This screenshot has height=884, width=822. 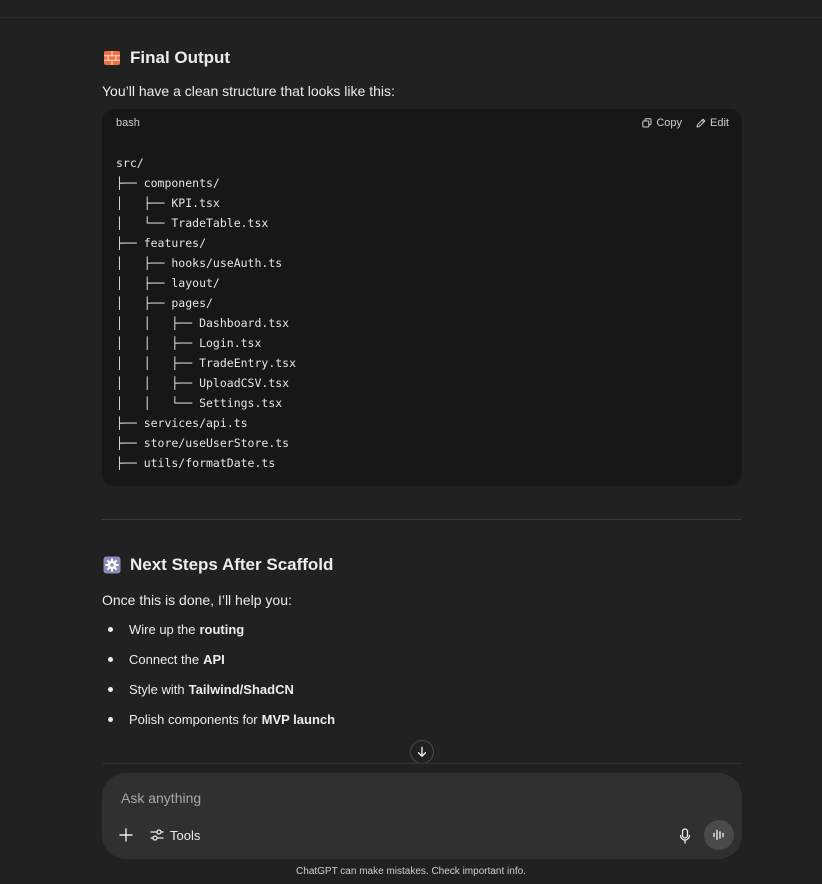 I want to click on pencil-icon, so click(x=701, y=123).